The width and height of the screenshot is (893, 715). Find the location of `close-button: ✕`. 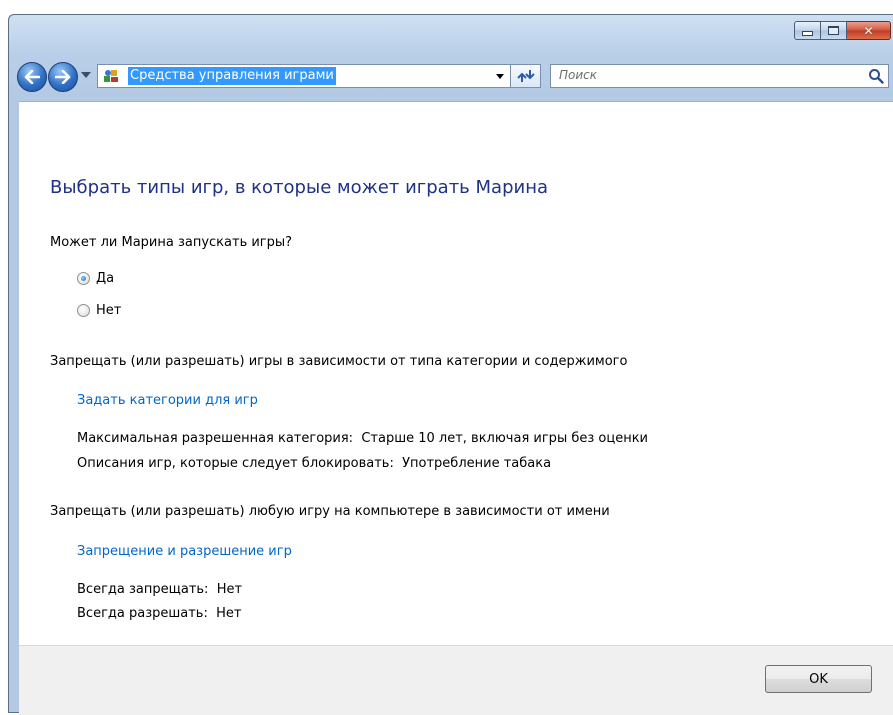

close-button: ✕ is located at coordinates (869, 30).